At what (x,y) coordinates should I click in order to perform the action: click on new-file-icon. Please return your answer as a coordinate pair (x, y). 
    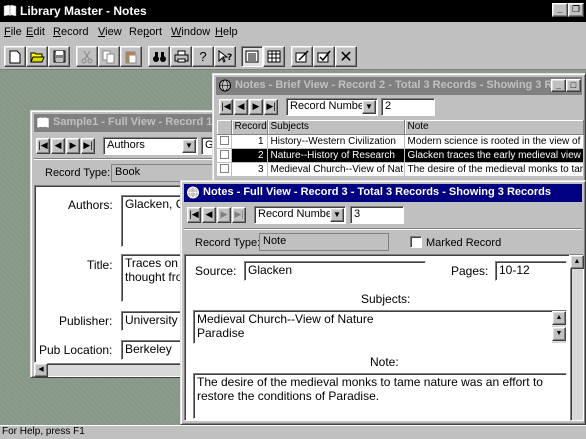
    Looking at the image, I should click on (15, 56).